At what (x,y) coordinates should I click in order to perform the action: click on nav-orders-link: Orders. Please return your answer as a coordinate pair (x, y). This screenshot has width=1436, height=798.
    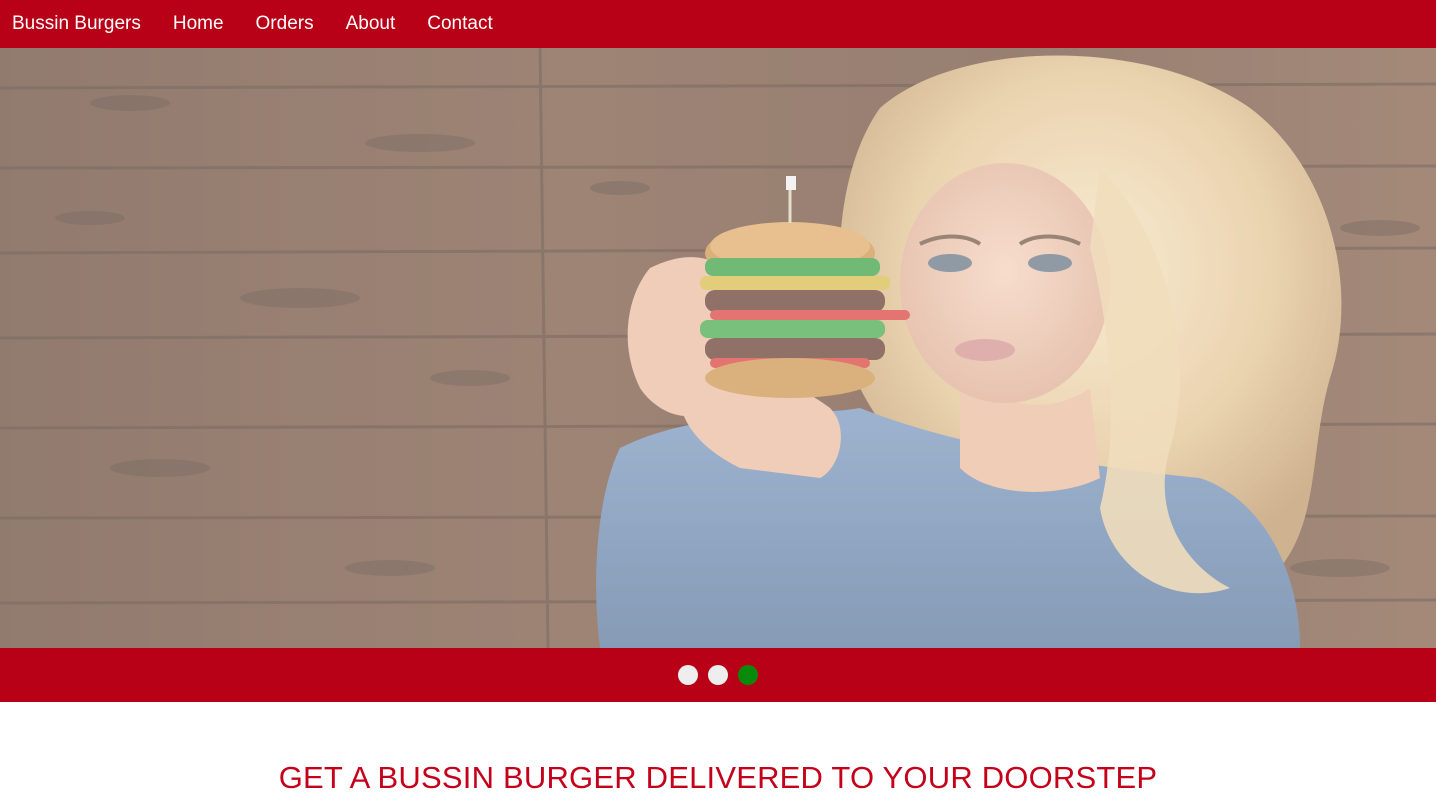
    Looking at the image, I should click on (285, 24).